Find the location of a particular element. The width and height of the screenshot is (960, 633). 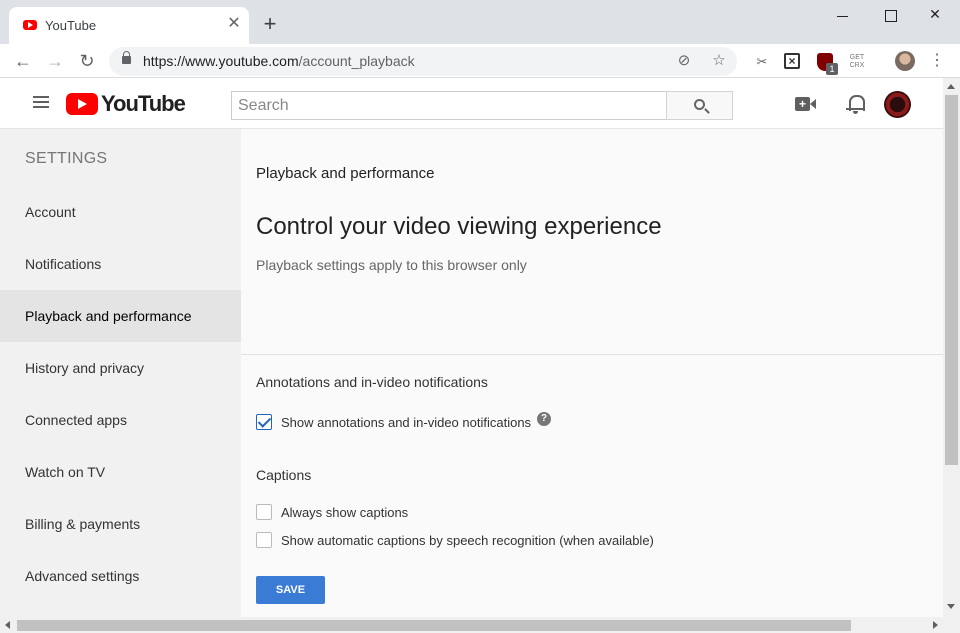

close-window-extension-icon: × is located at coordinates (792, 61).